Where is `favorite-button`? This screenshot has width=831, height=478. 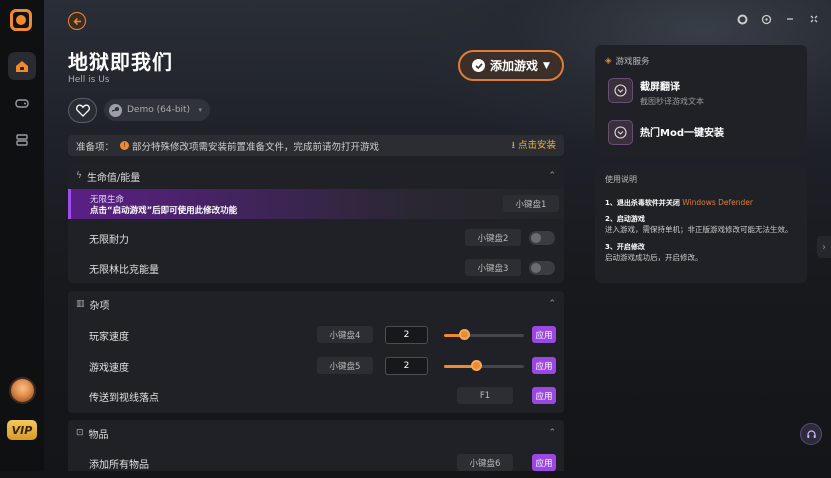
favorite-button is located at coordinates (82, 110).